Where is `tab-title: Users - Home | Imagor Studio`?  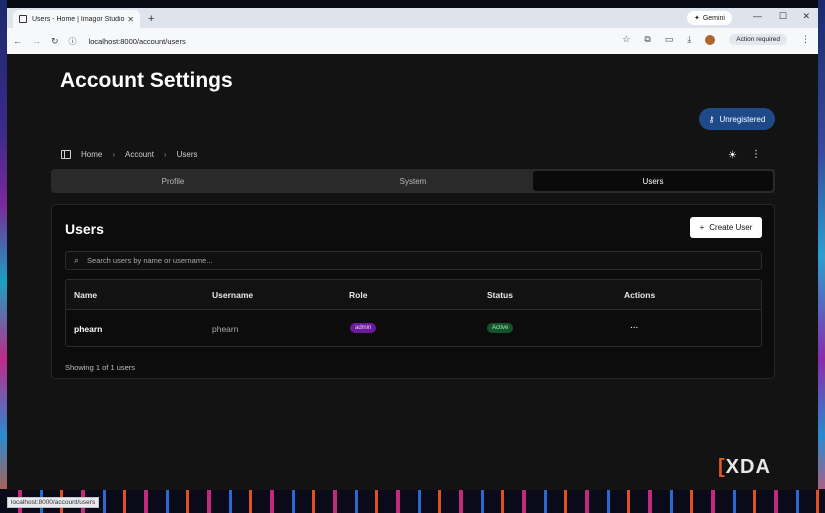 tab-title: Users - Home | Imagor Studio is located at coordinates (78, 19).